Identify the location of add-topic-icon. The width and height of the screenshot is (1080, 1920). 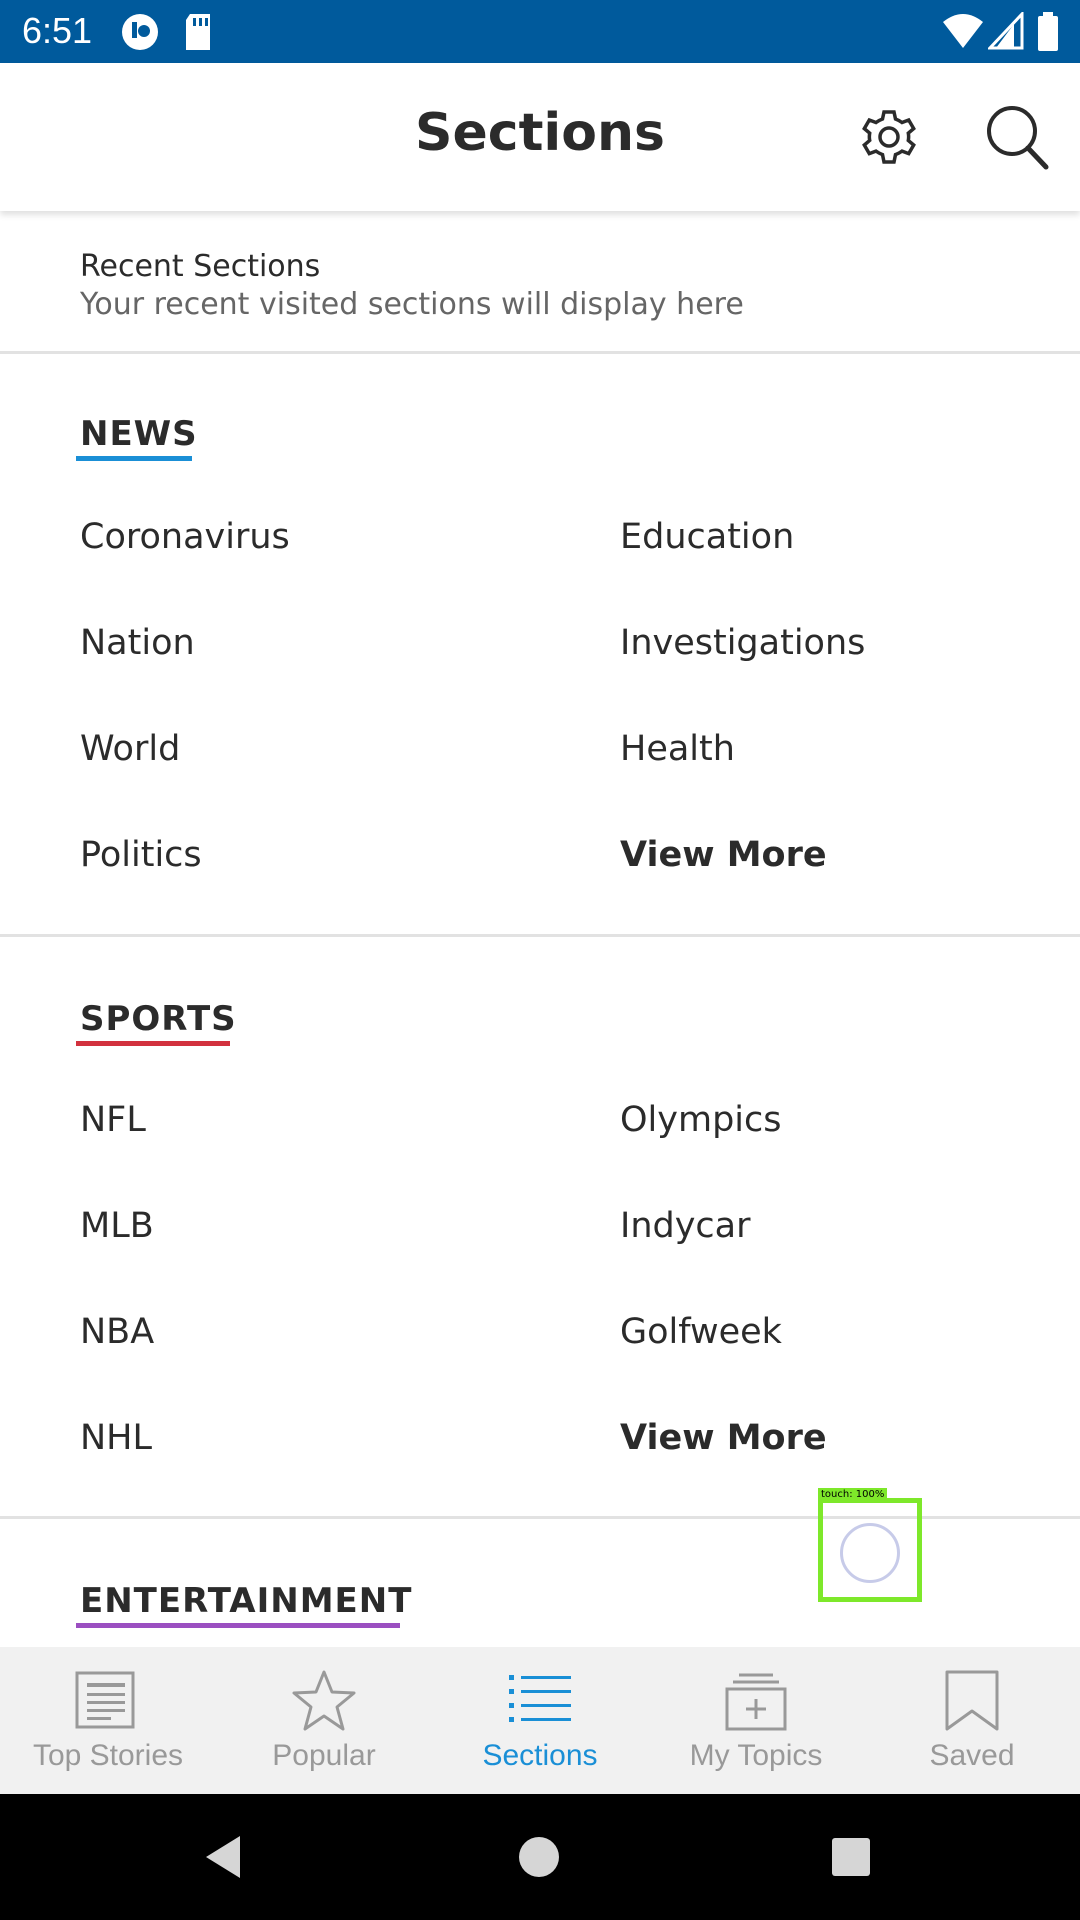
(756, 1702).